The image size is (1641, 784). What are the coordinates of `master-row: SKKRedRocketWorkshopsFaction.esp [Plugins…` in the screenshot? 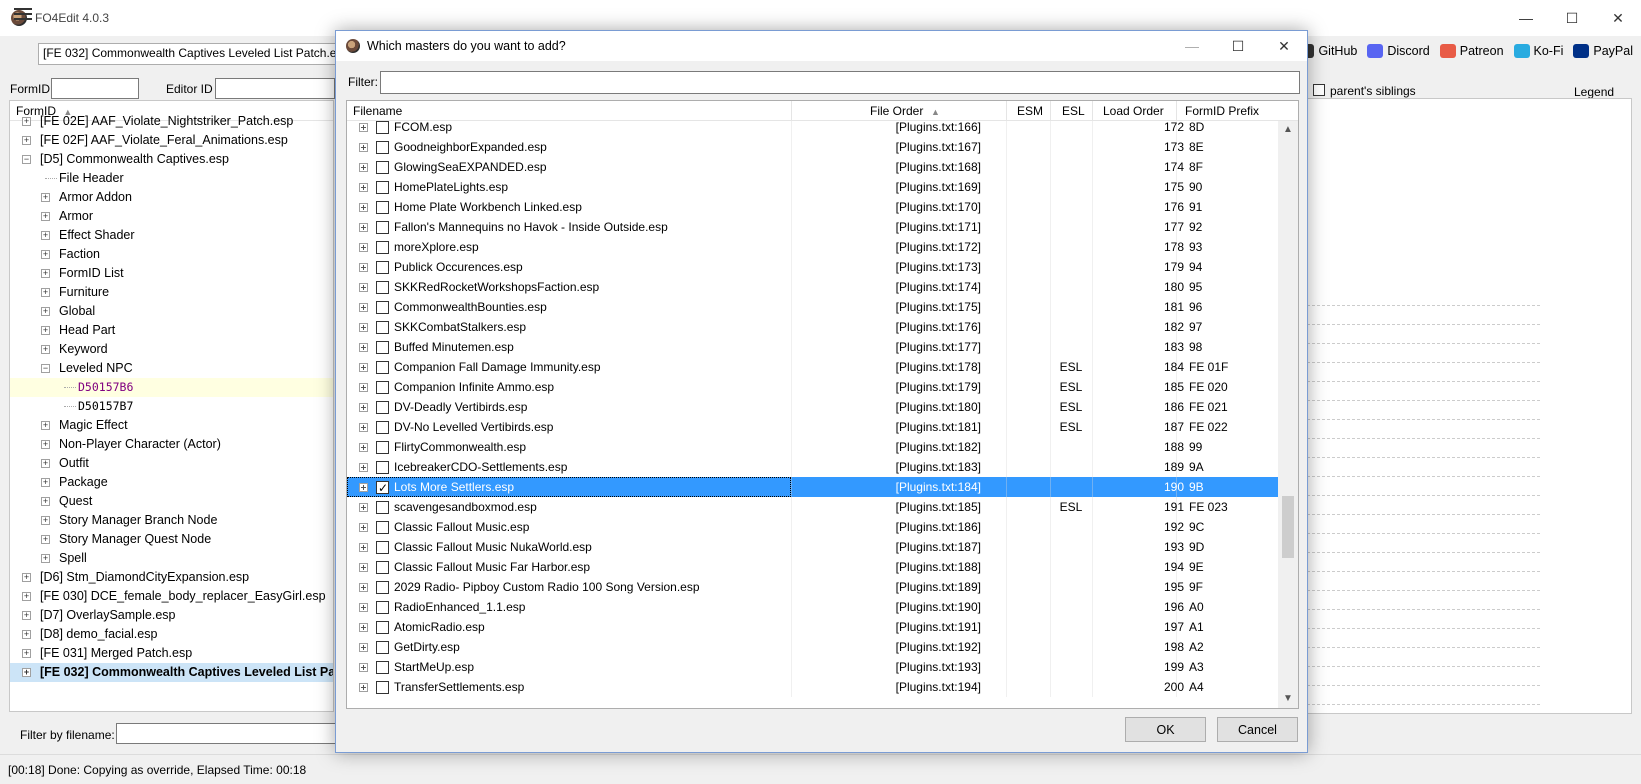 It's located at (813, 287).